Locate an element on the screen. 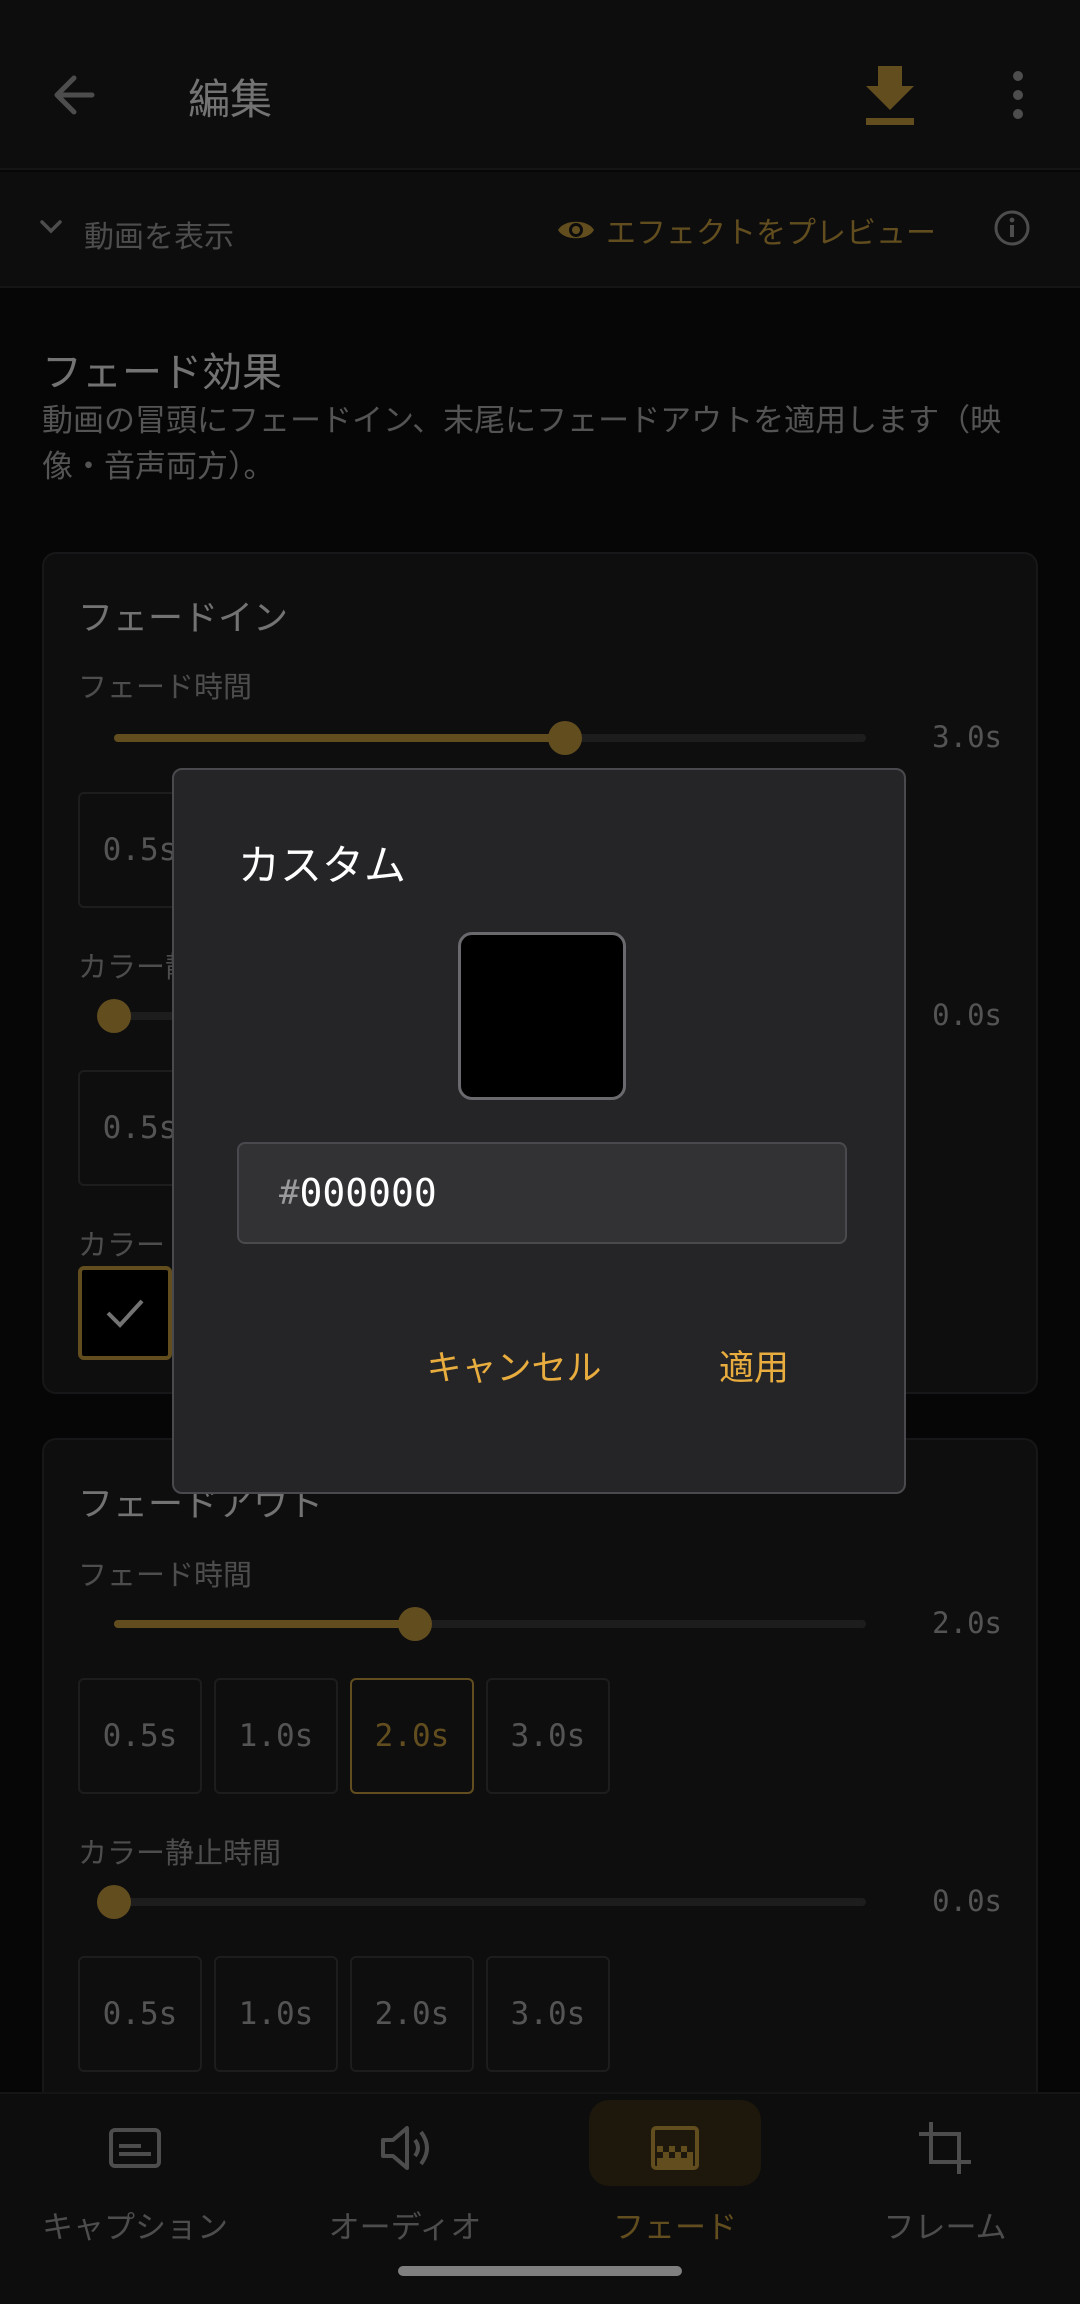 The width and height of the screenshot is (1080, 2304). hex-value: 000000 is located at coordinates (367, 1193).